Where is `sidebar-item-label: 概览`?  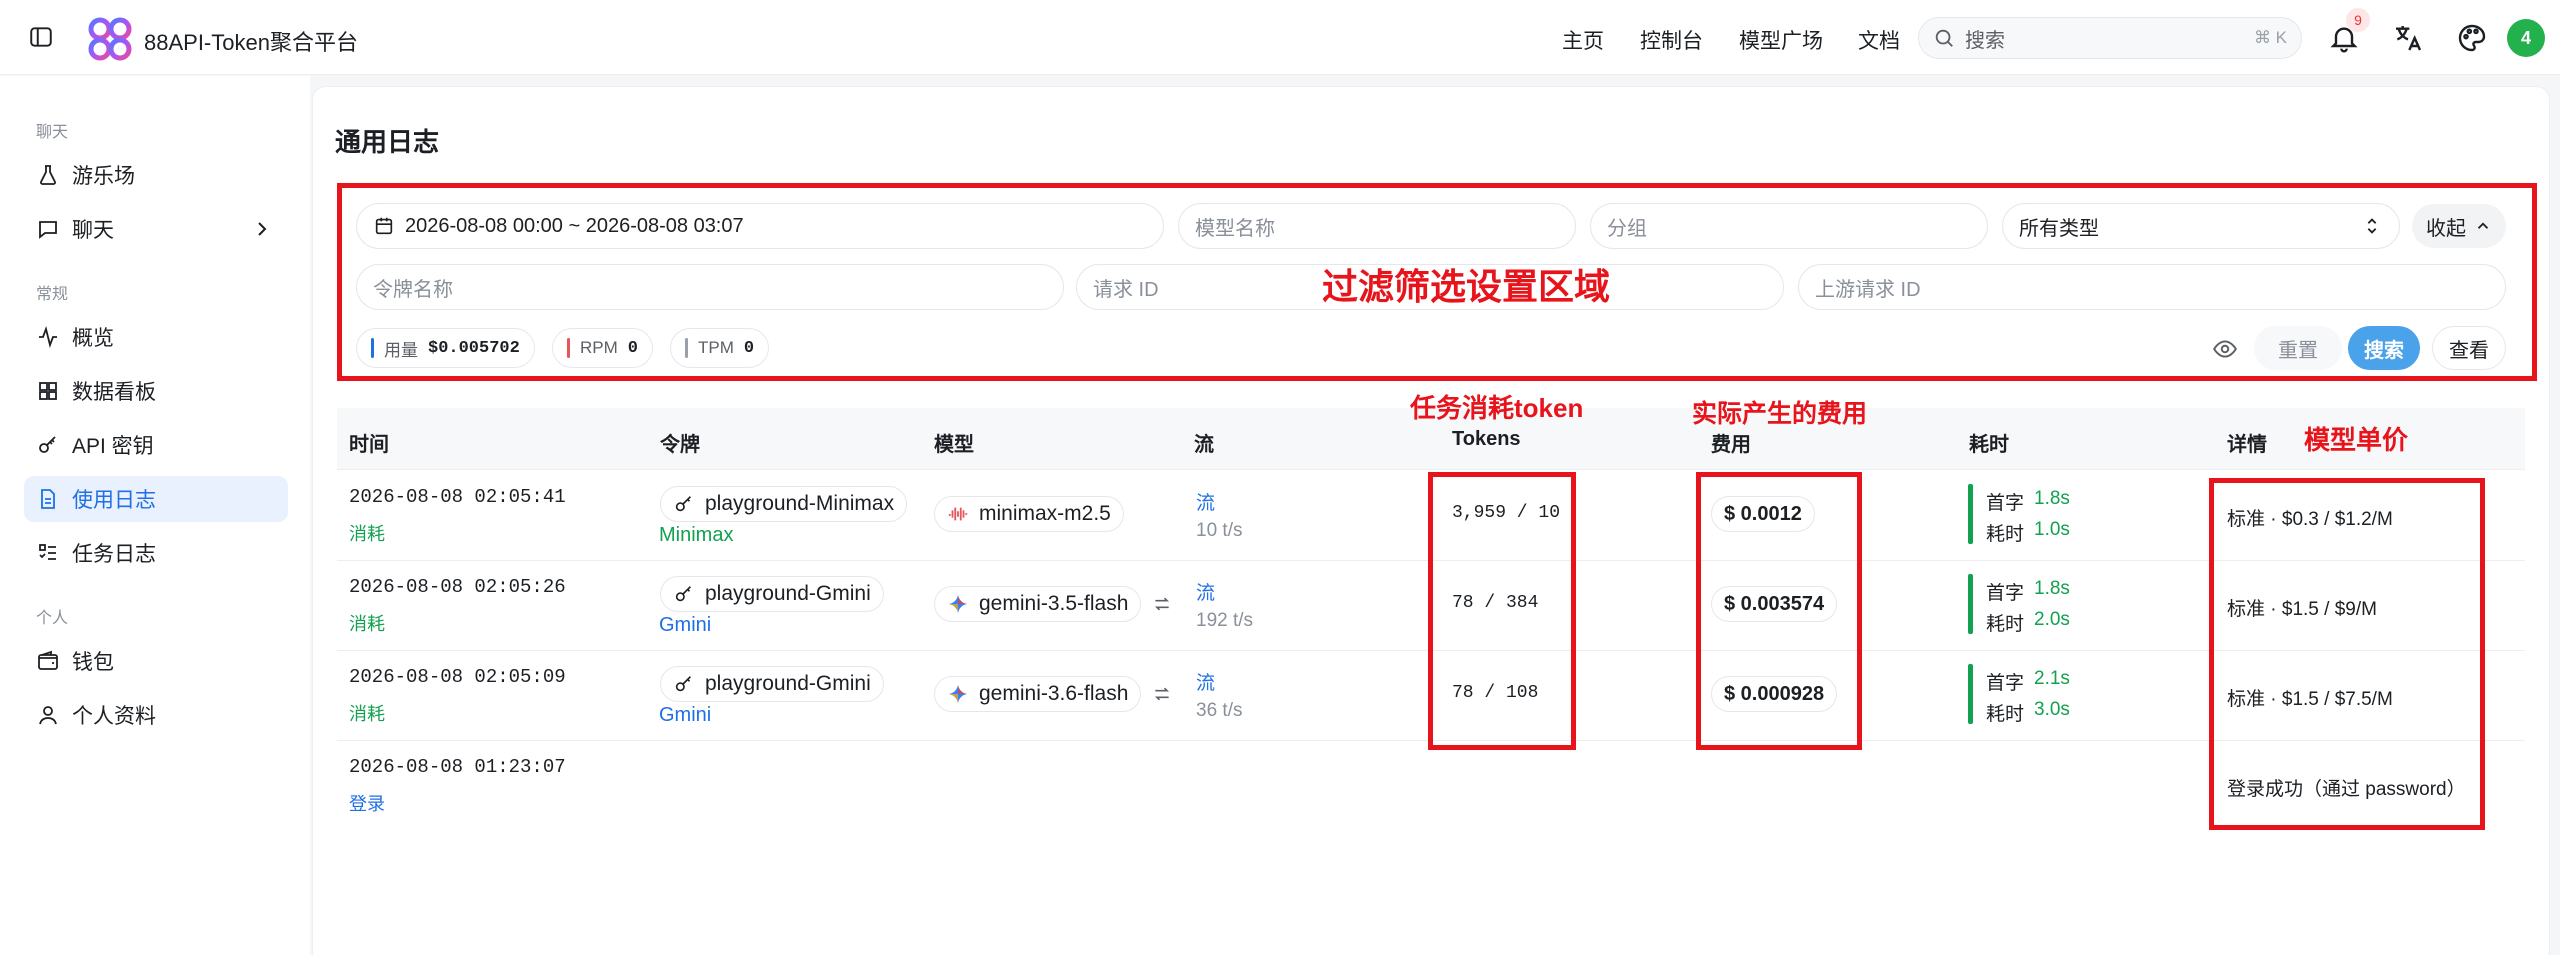 sidebar-item-label: 概览 is located at coordinates (93, 338).